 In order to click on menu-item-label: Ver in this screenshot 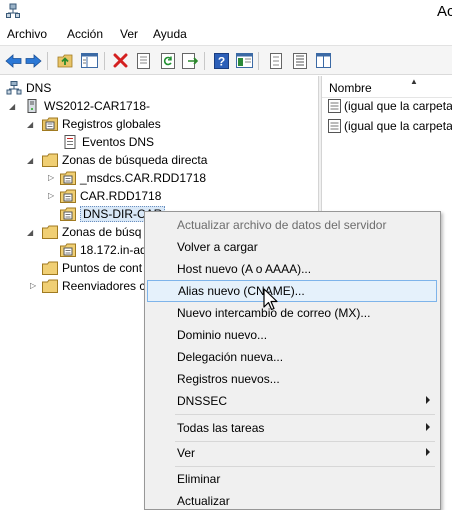, I will do `click(186, 453)`.